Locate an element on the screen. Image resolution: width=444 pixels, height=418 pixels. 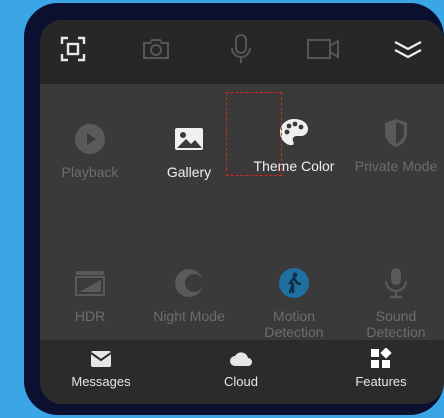
nav-cloud: Cloud is located at coordinates (241, 368).